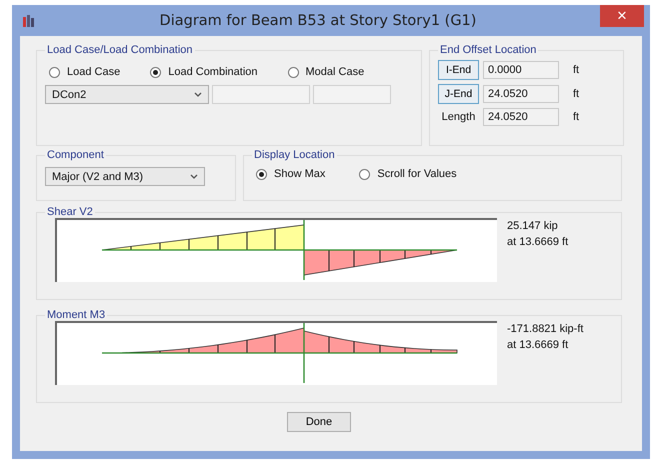 The height and width of the screenshot is (464, 655). What do you see at coordinates (458, 117) in the screenshot?
I see `field-label: Length` at bounding box center [458, 117].